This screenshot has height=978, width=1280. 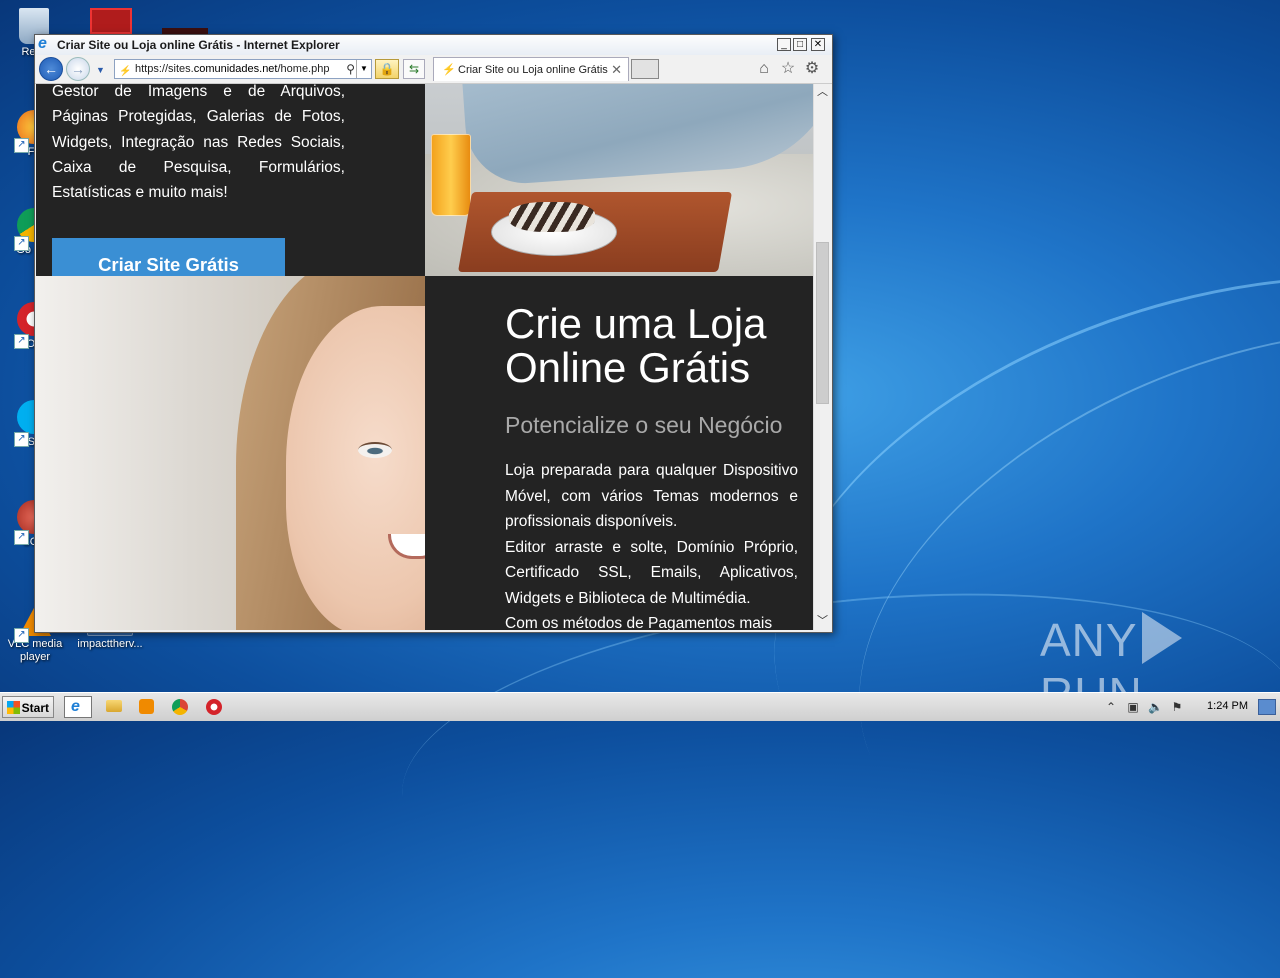 What do you see at coordinates (230, 453) in the screenshot?
I see `hero-photo-woman` at bounding box center [230, 453].